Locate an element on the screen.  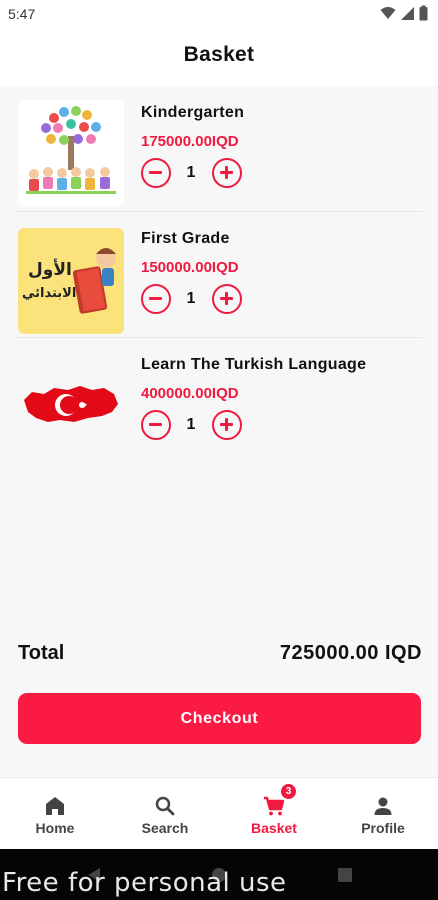
search-icon is located at coordinates (165, 806).